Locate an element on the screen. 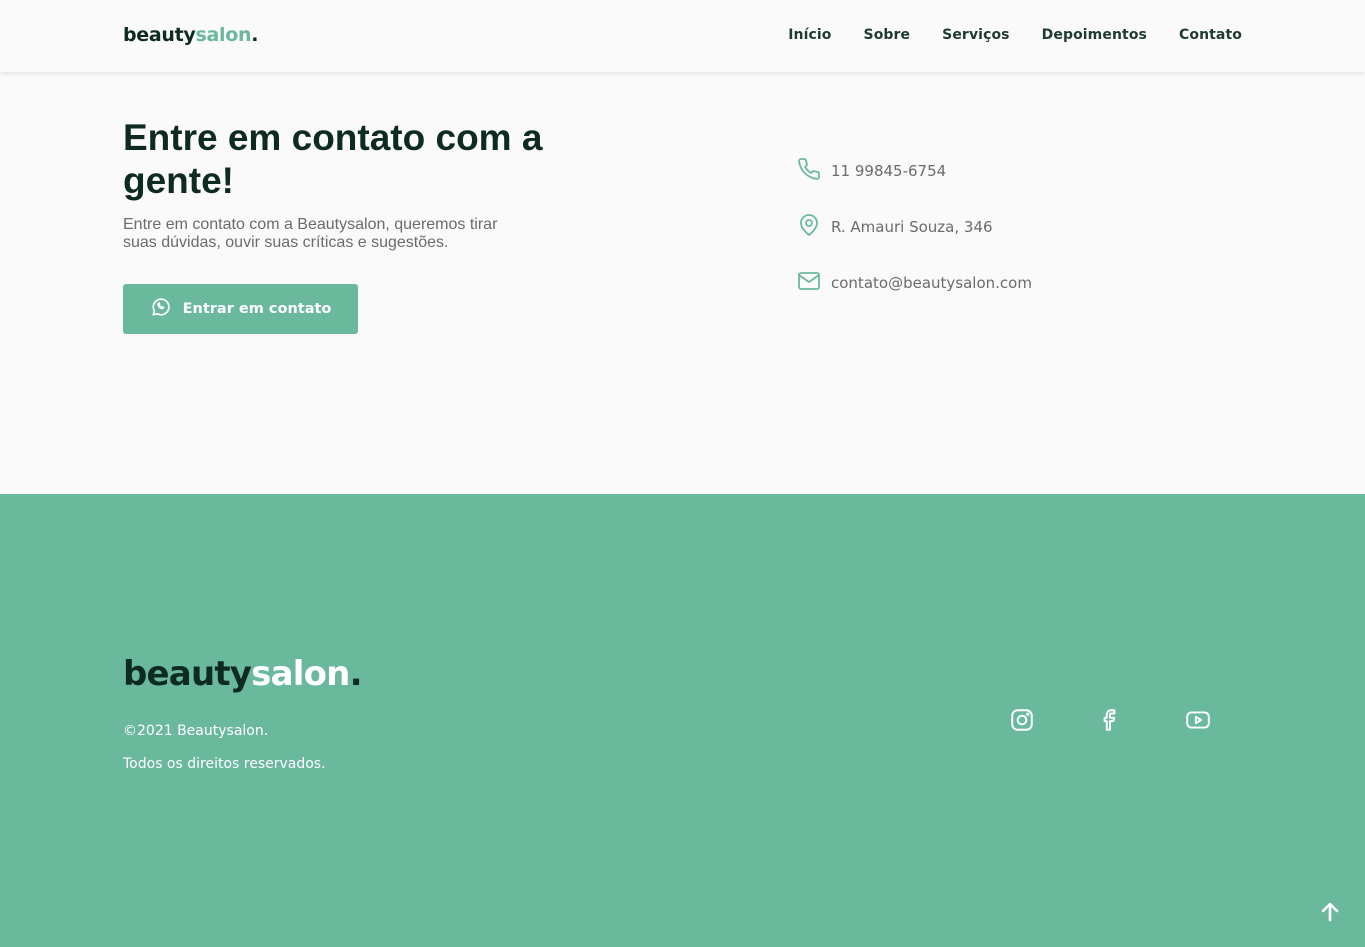 The width and height of the screenshot is (1365, 947). phone-text: 11 99845-6754 is located at coordinates (889, 171).